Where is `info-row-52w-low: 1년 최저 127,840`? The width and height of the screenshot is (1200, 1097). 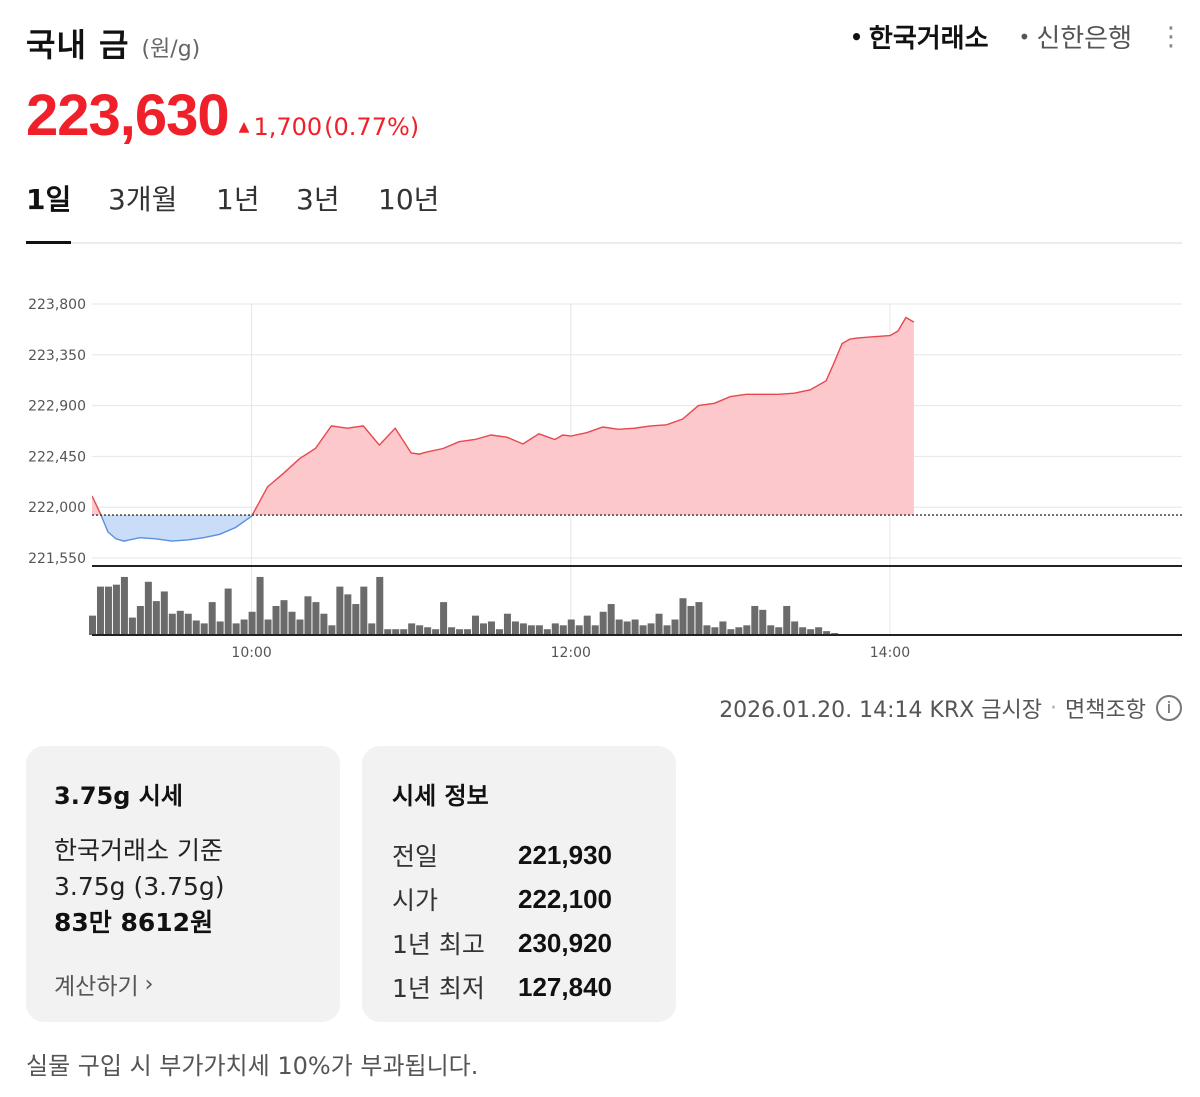 info-row-52w-low: 1년 최저 127,840 is located at coordinates (519, 987).